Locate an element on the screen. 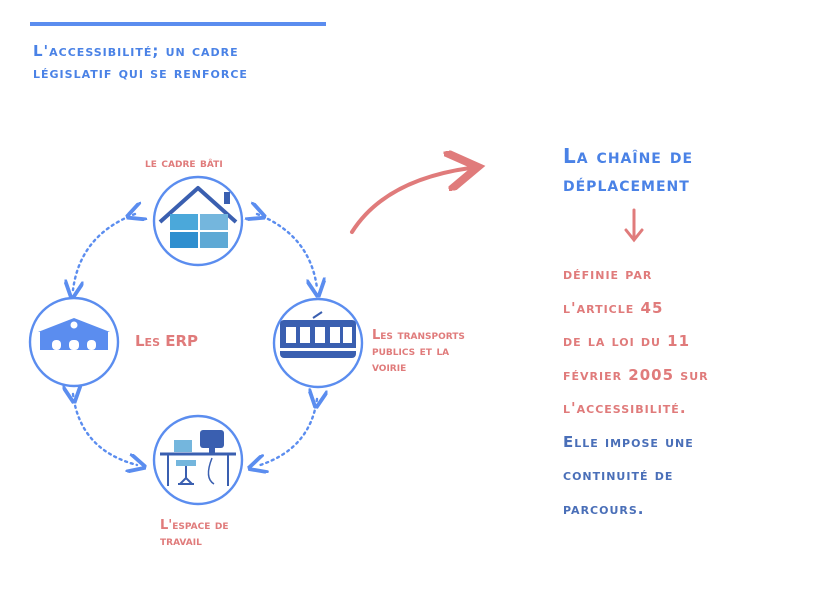 This screenshot has height=591, width=824. desc-line-1: définie par is located at coordinates (608, 274).